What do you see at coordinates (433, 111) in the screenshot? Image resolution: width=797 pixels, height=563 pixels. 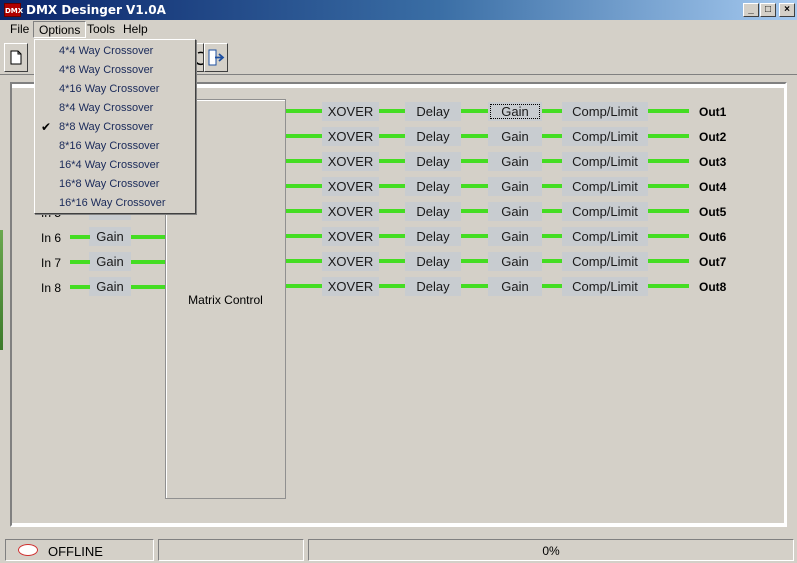 I see `delay-button-1: Delay` at bounding box center [433, 111].